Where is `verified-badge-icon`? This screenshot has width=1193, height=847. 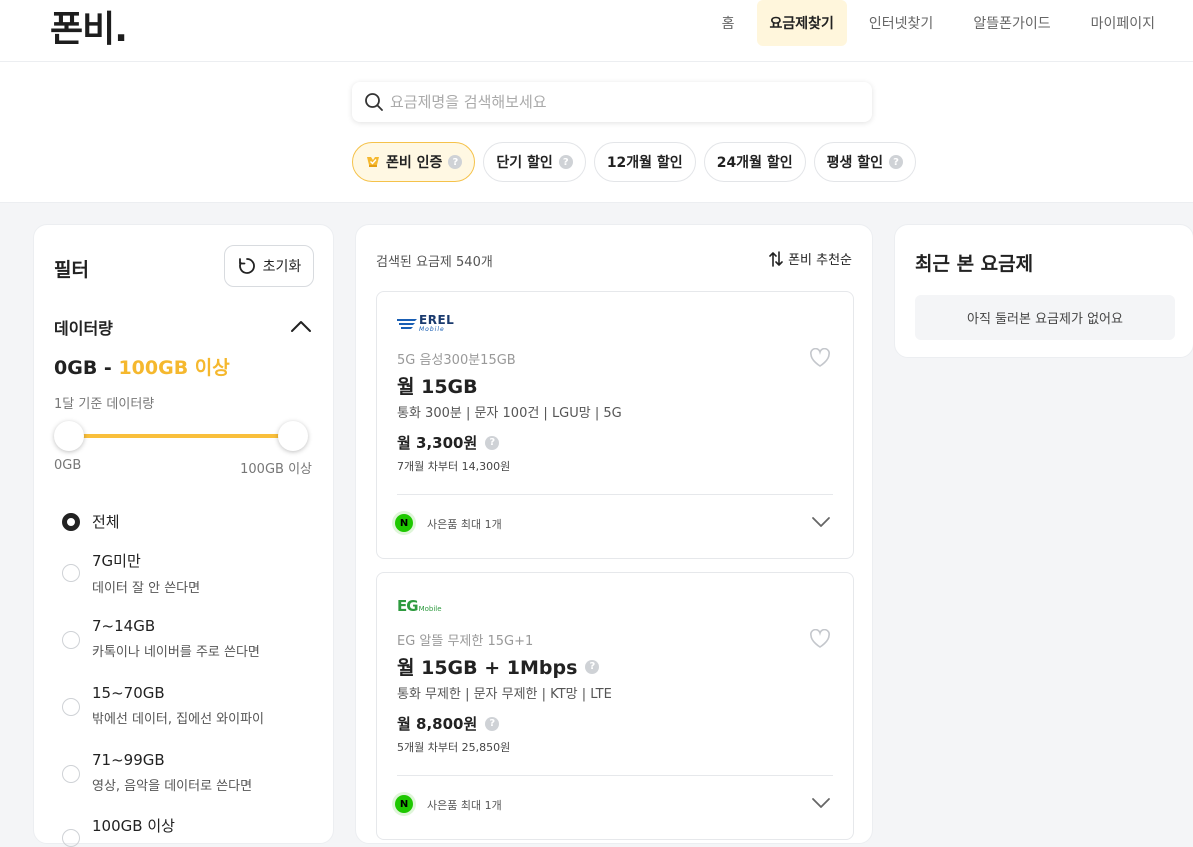
verified-badge-icon is located at coordinates (373, 162).